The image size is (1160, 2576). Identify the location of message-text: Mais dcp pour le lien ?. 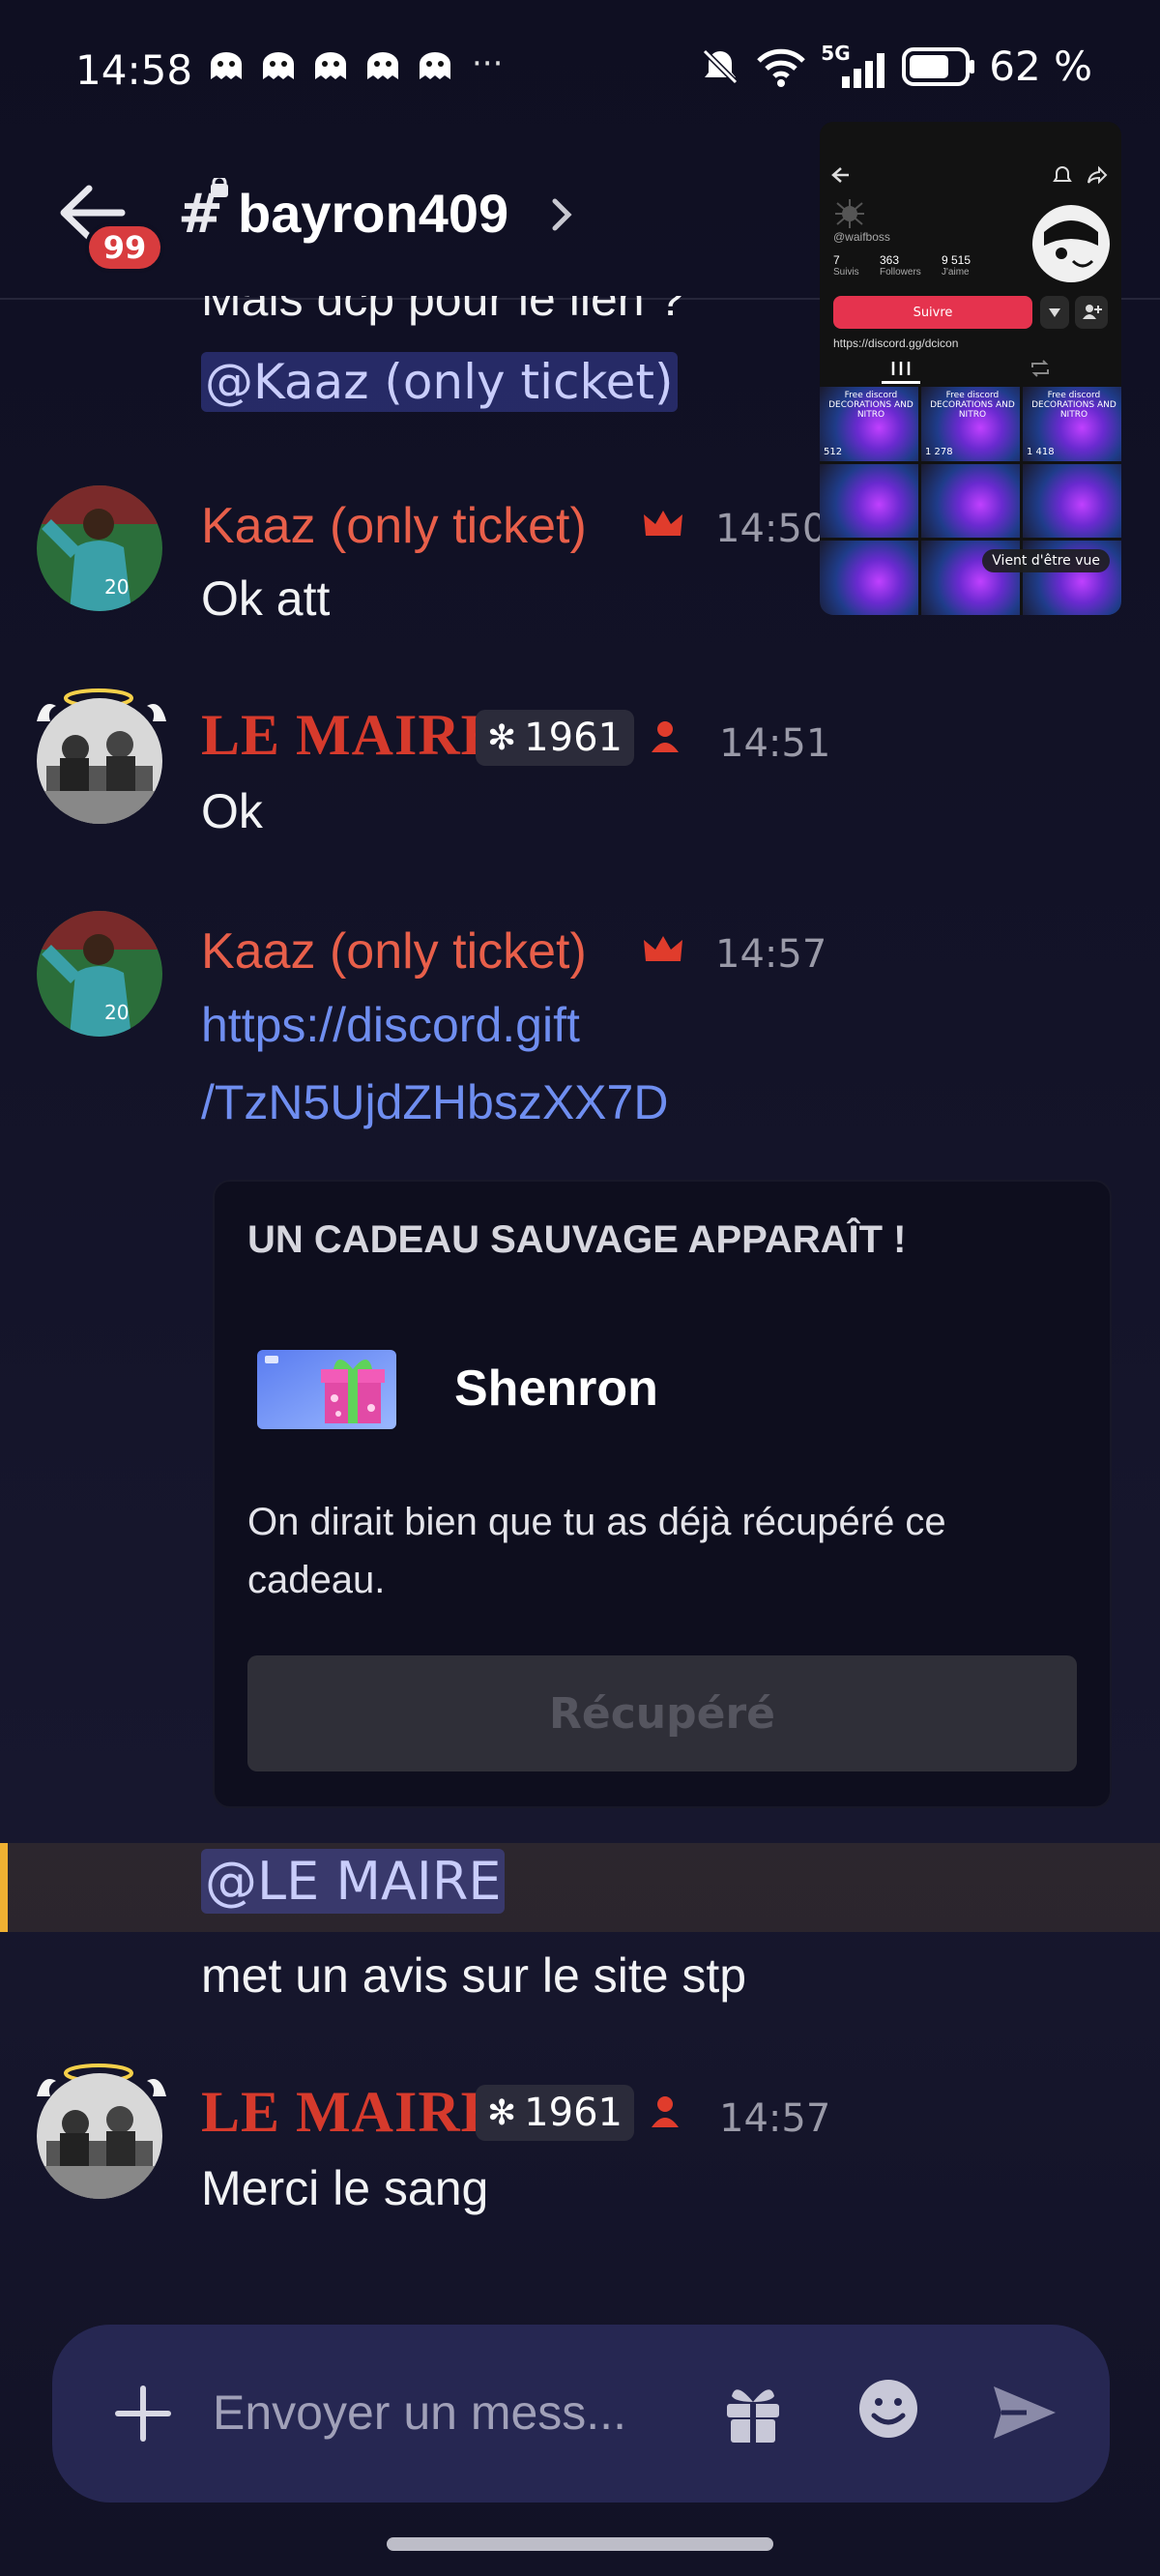
(443, 311).